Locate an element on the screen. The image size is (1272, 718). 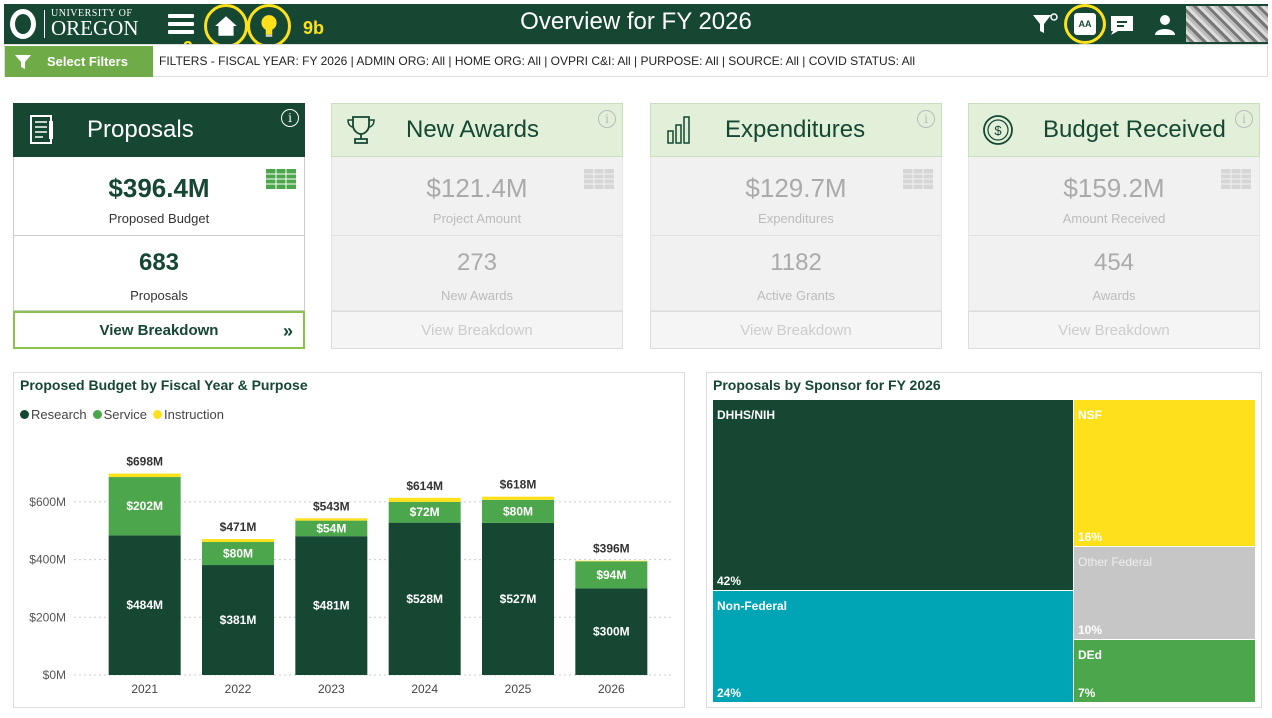
bar-data-label: $481M is located at coordinates (331, 606).